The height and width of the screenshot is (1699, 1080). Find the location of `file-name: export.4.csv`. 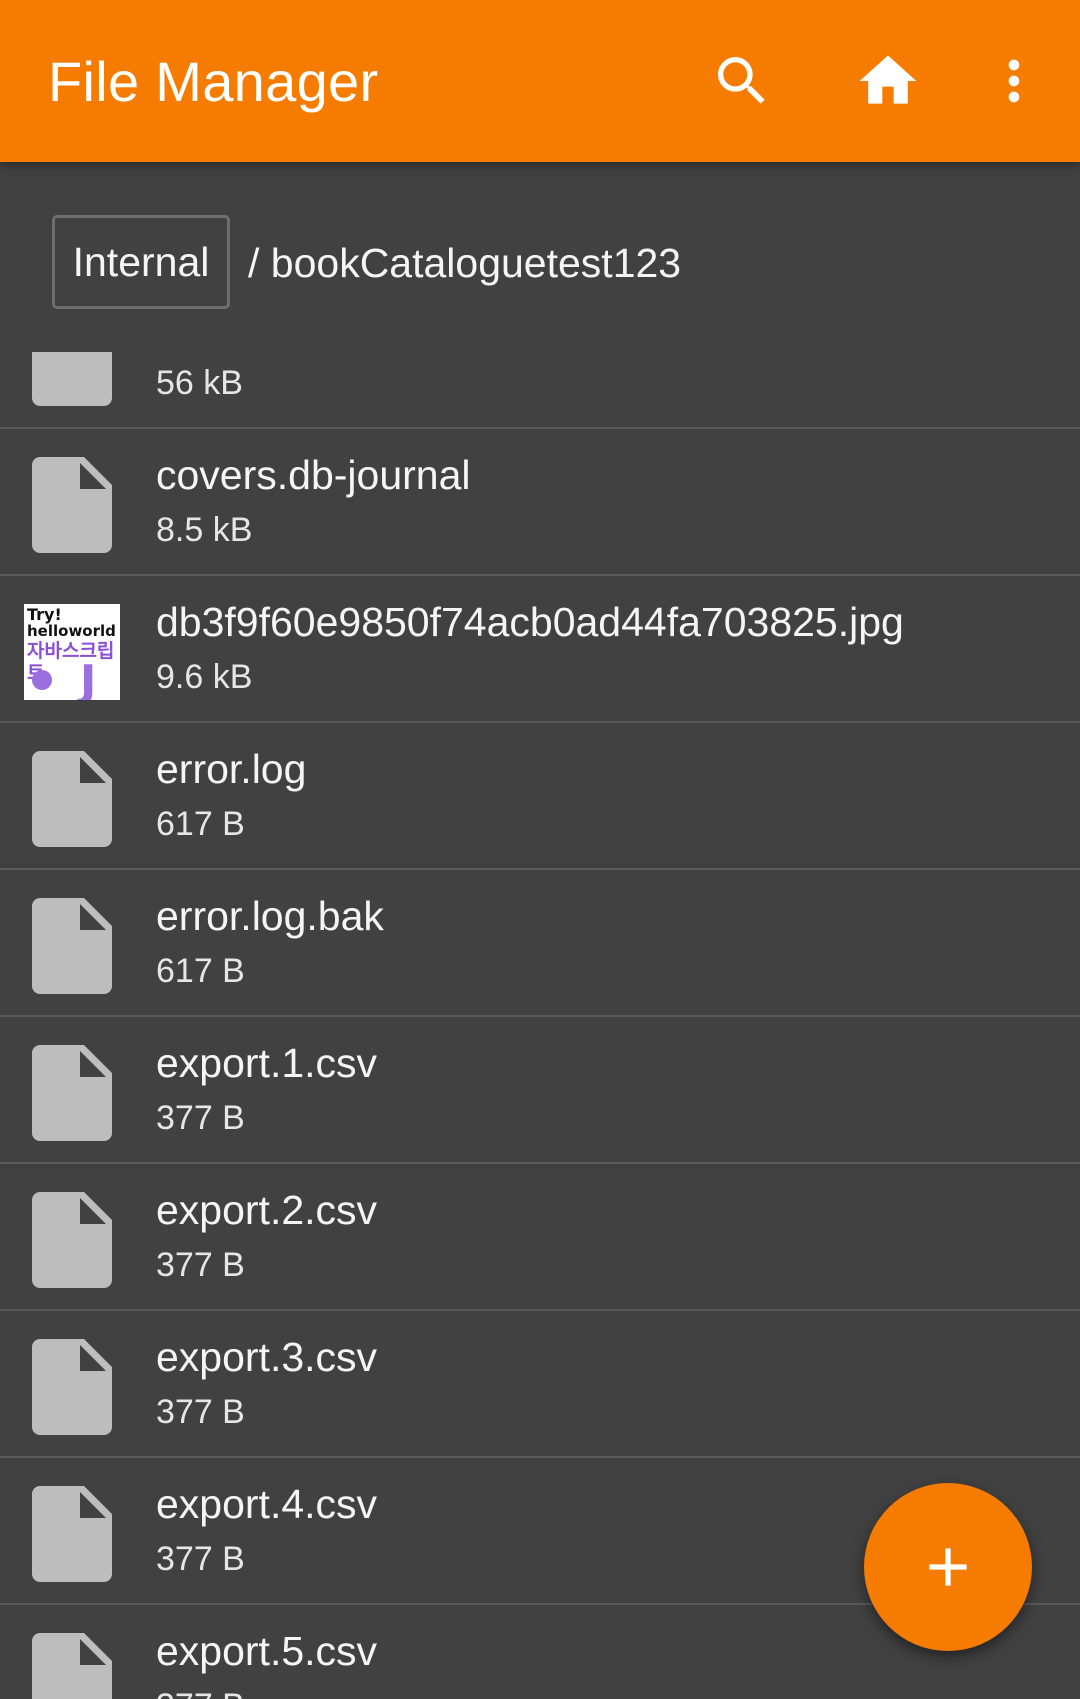

file-name: export.4.csv is located at coordinates (267, 1504).